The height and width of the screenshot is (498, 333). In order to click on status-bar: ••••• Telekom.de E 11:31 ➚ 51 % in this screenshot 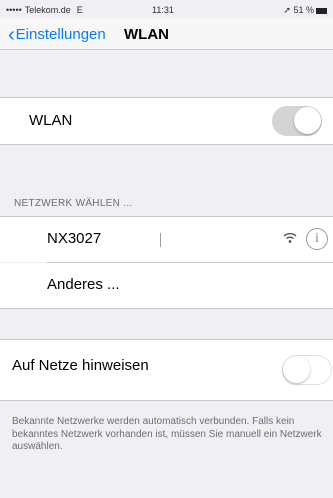, I will do `click(166, 9)`.